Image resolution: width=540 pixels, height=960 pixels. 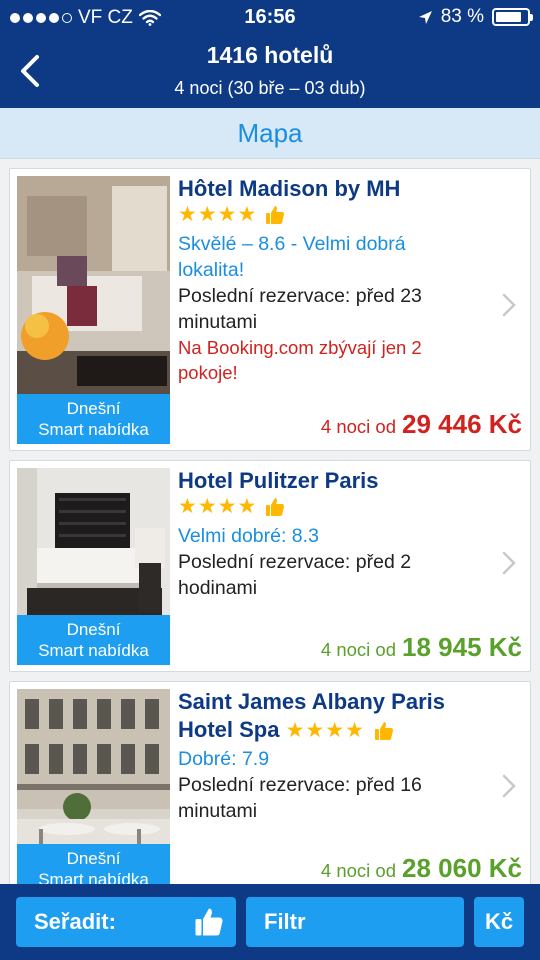 I want to click on battery-level-fill, so click(x=508, y=17).